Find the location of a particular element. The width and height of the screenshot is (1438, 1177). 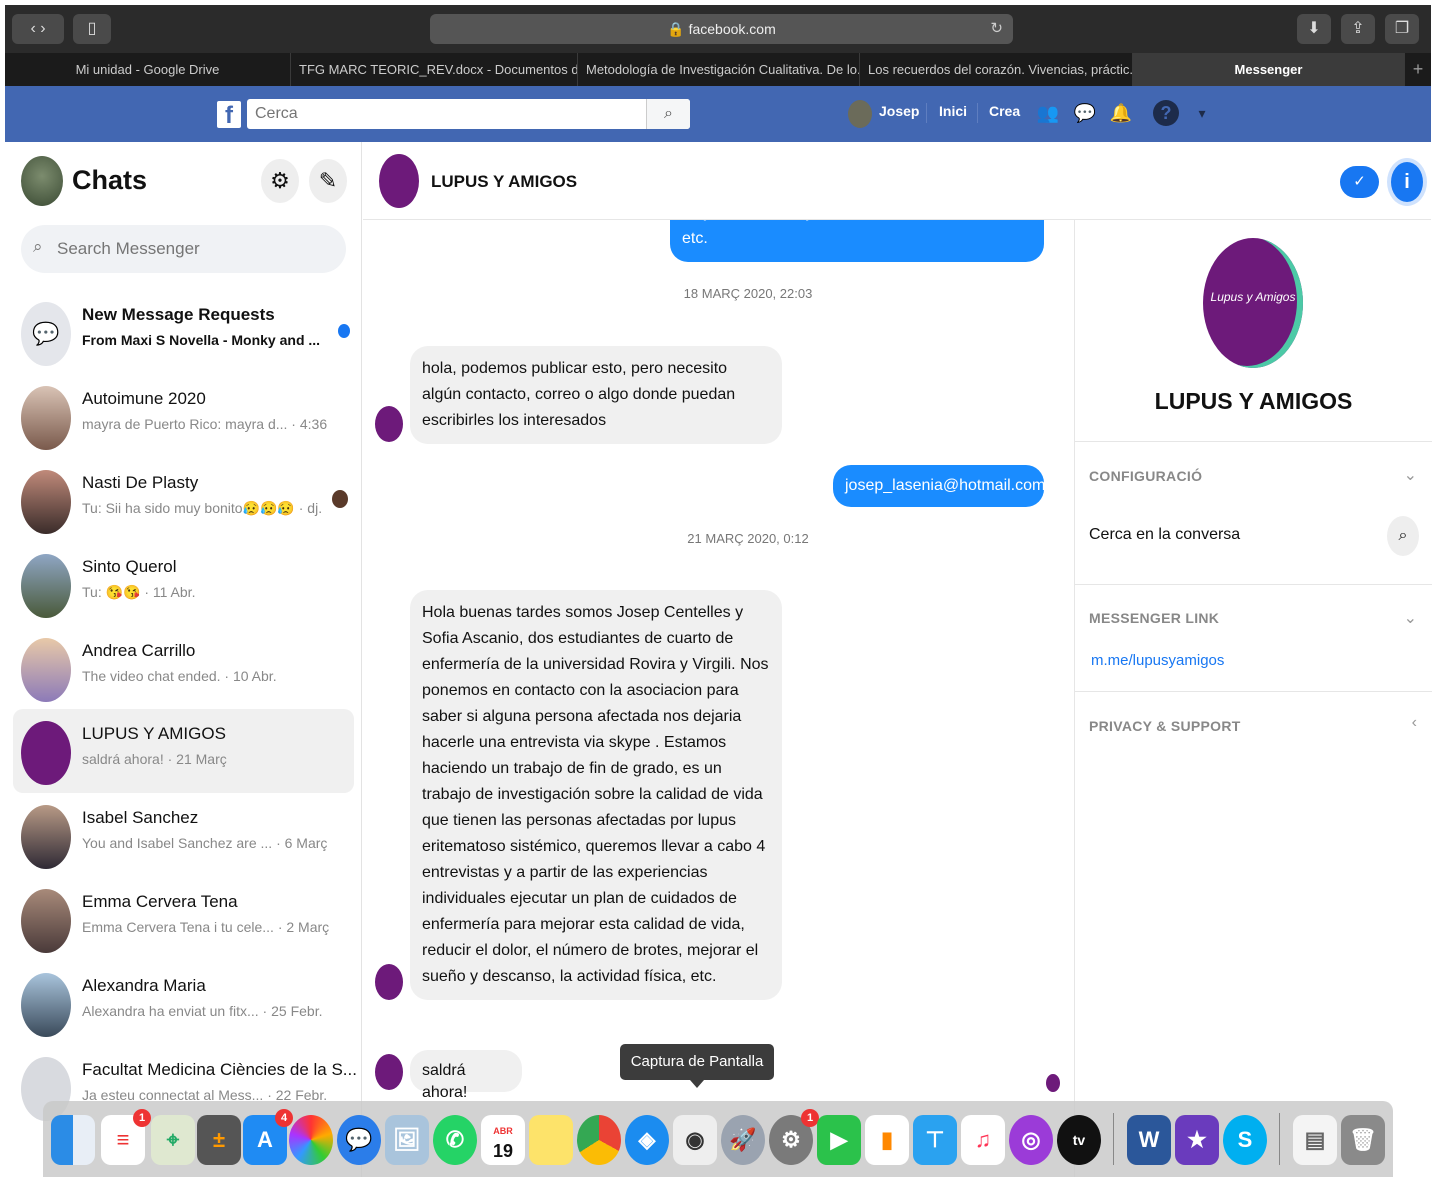

search-in-conversation-label: Cerca en la conversa is located at coordinates (1164, 535).